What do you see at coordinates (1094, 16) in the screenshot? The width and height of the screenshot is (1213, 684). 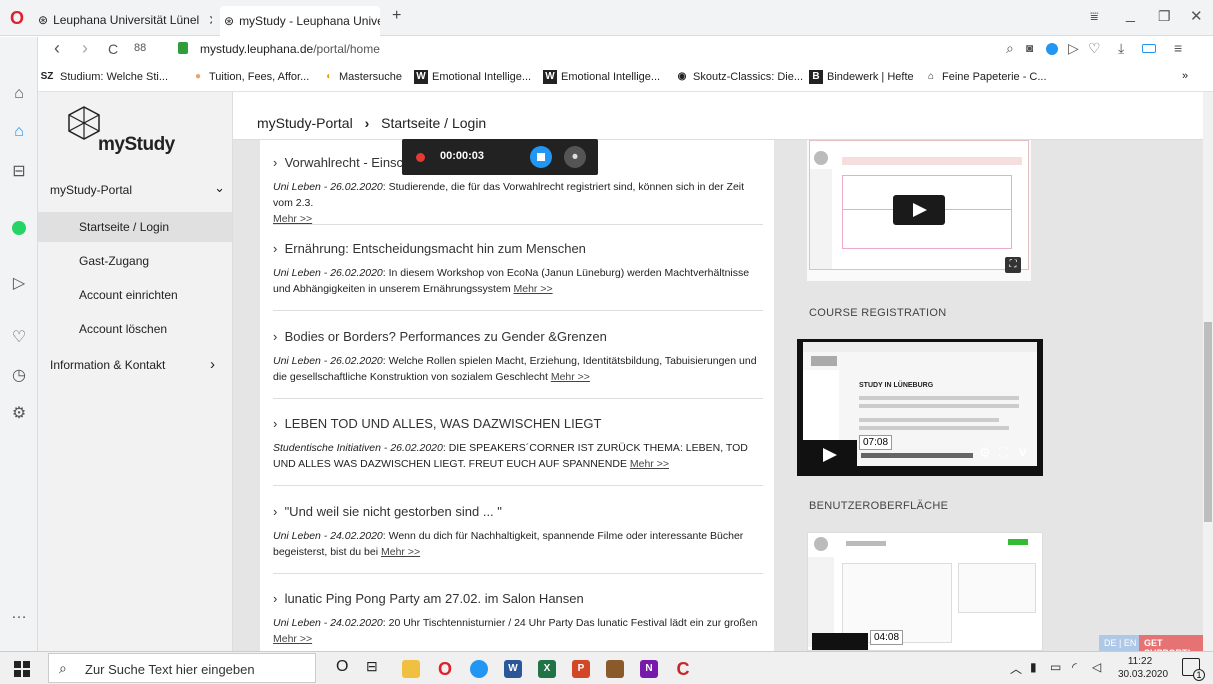 I see `tab-menu-icon: ⩸` at bounding box center [1094, 16].